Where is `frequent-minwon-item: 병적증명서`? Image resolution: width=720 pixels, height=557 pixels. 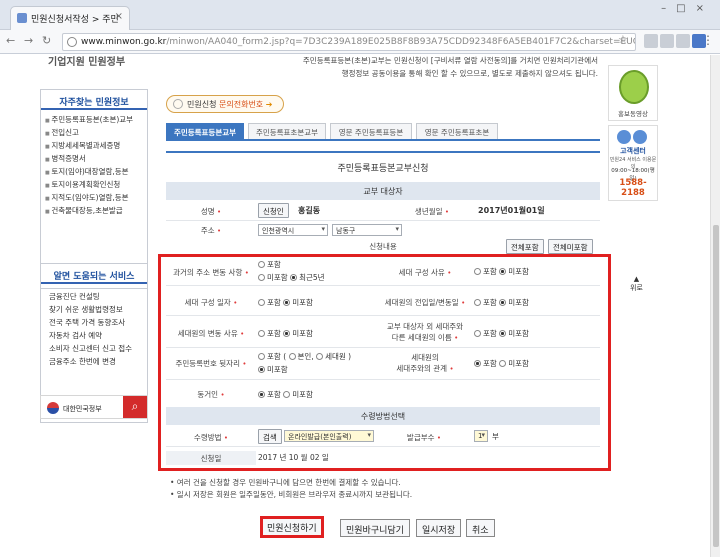 frequent-minwon-item: 병적증명서 is located at coordinates (96, 158).